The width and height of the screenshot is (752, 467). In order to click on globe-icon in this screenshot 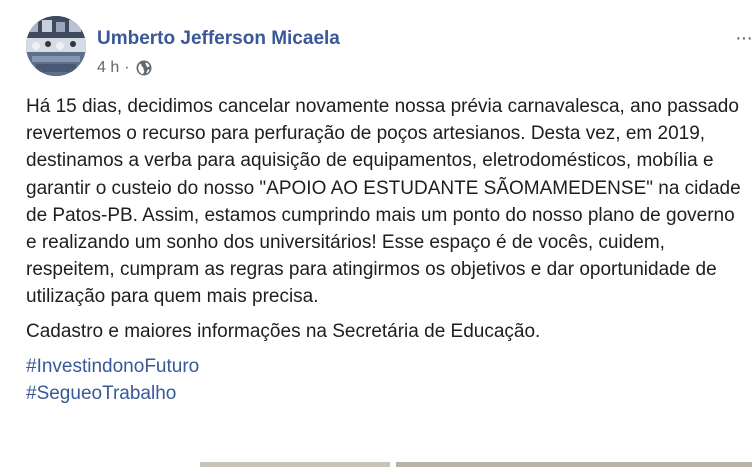, I will do `click(144, 68)`.